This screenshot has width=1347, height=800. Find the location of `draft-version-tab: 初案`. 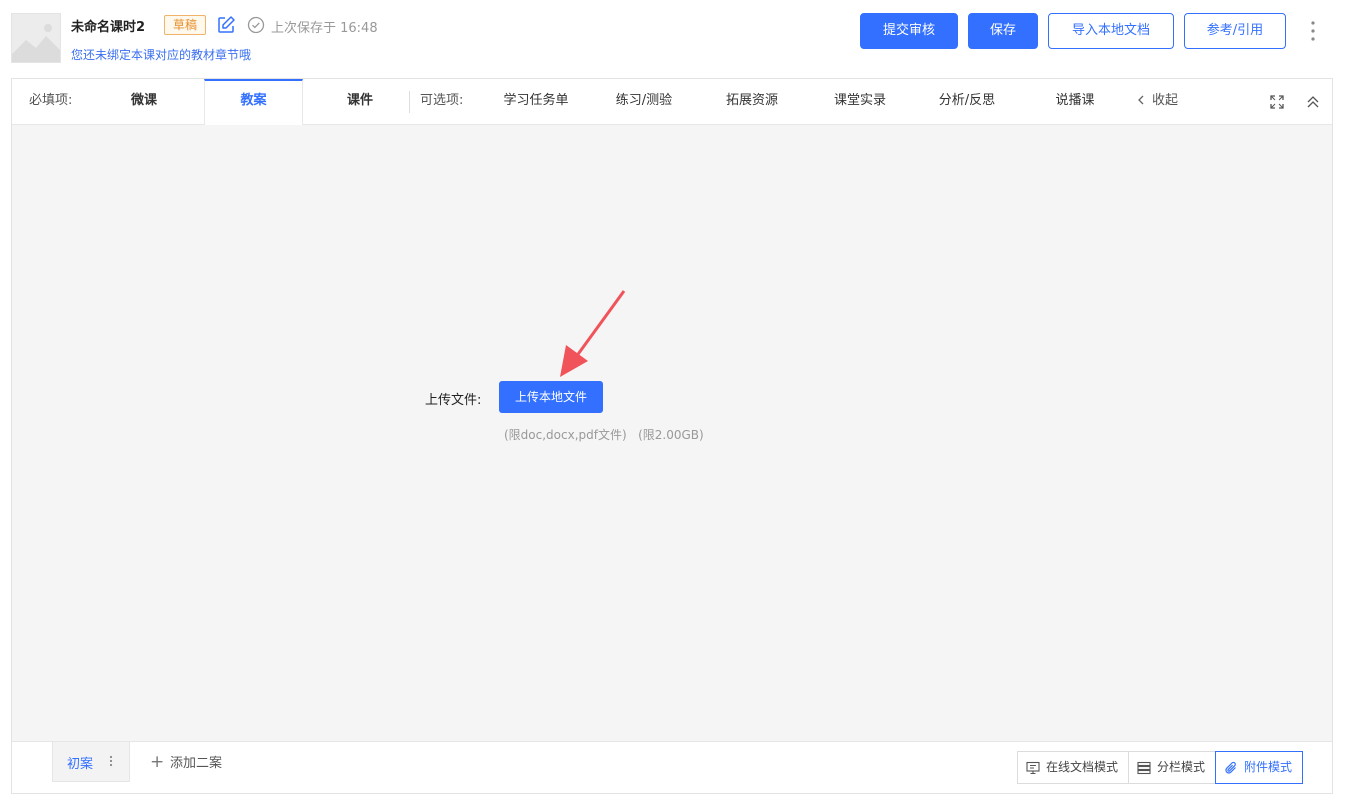

draft-version-tab: 初案 is located at coordinates (91, 762).